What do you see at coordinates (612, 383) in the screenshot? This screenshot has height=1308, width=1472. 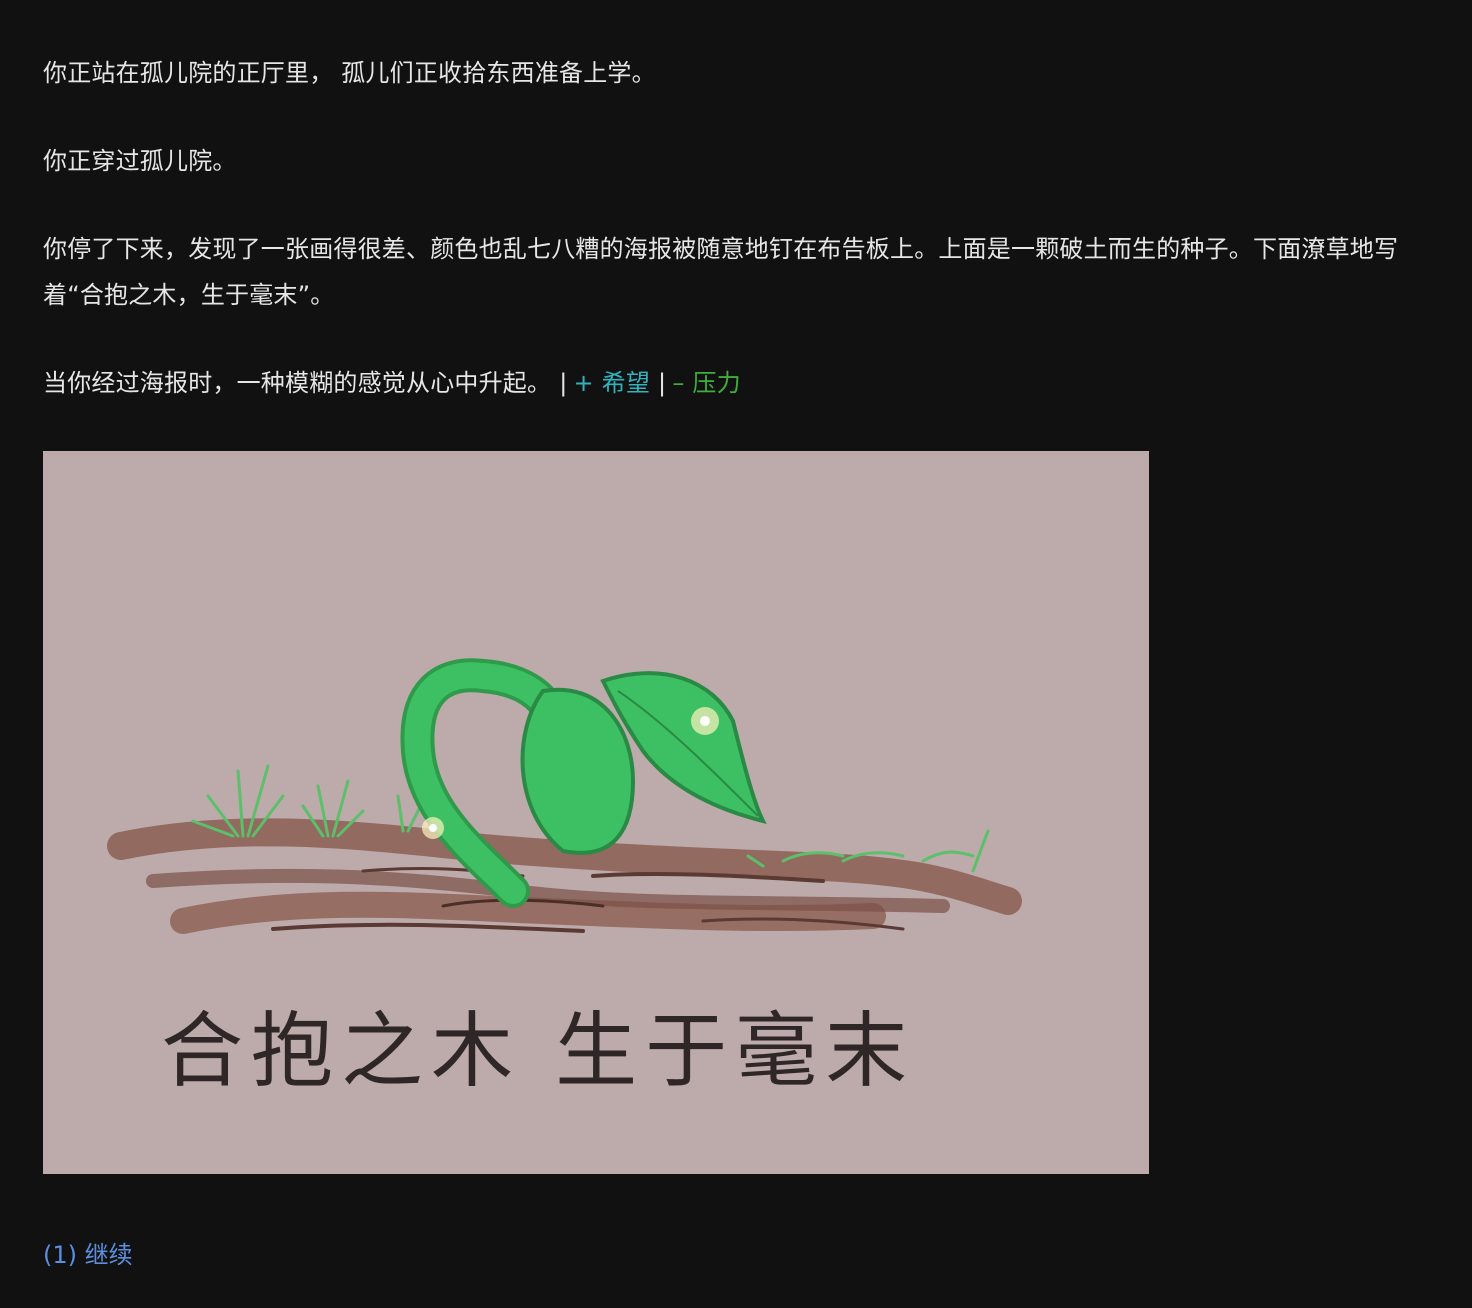 I see `hope-effect: + 希望` at bounding box center [612, 383].